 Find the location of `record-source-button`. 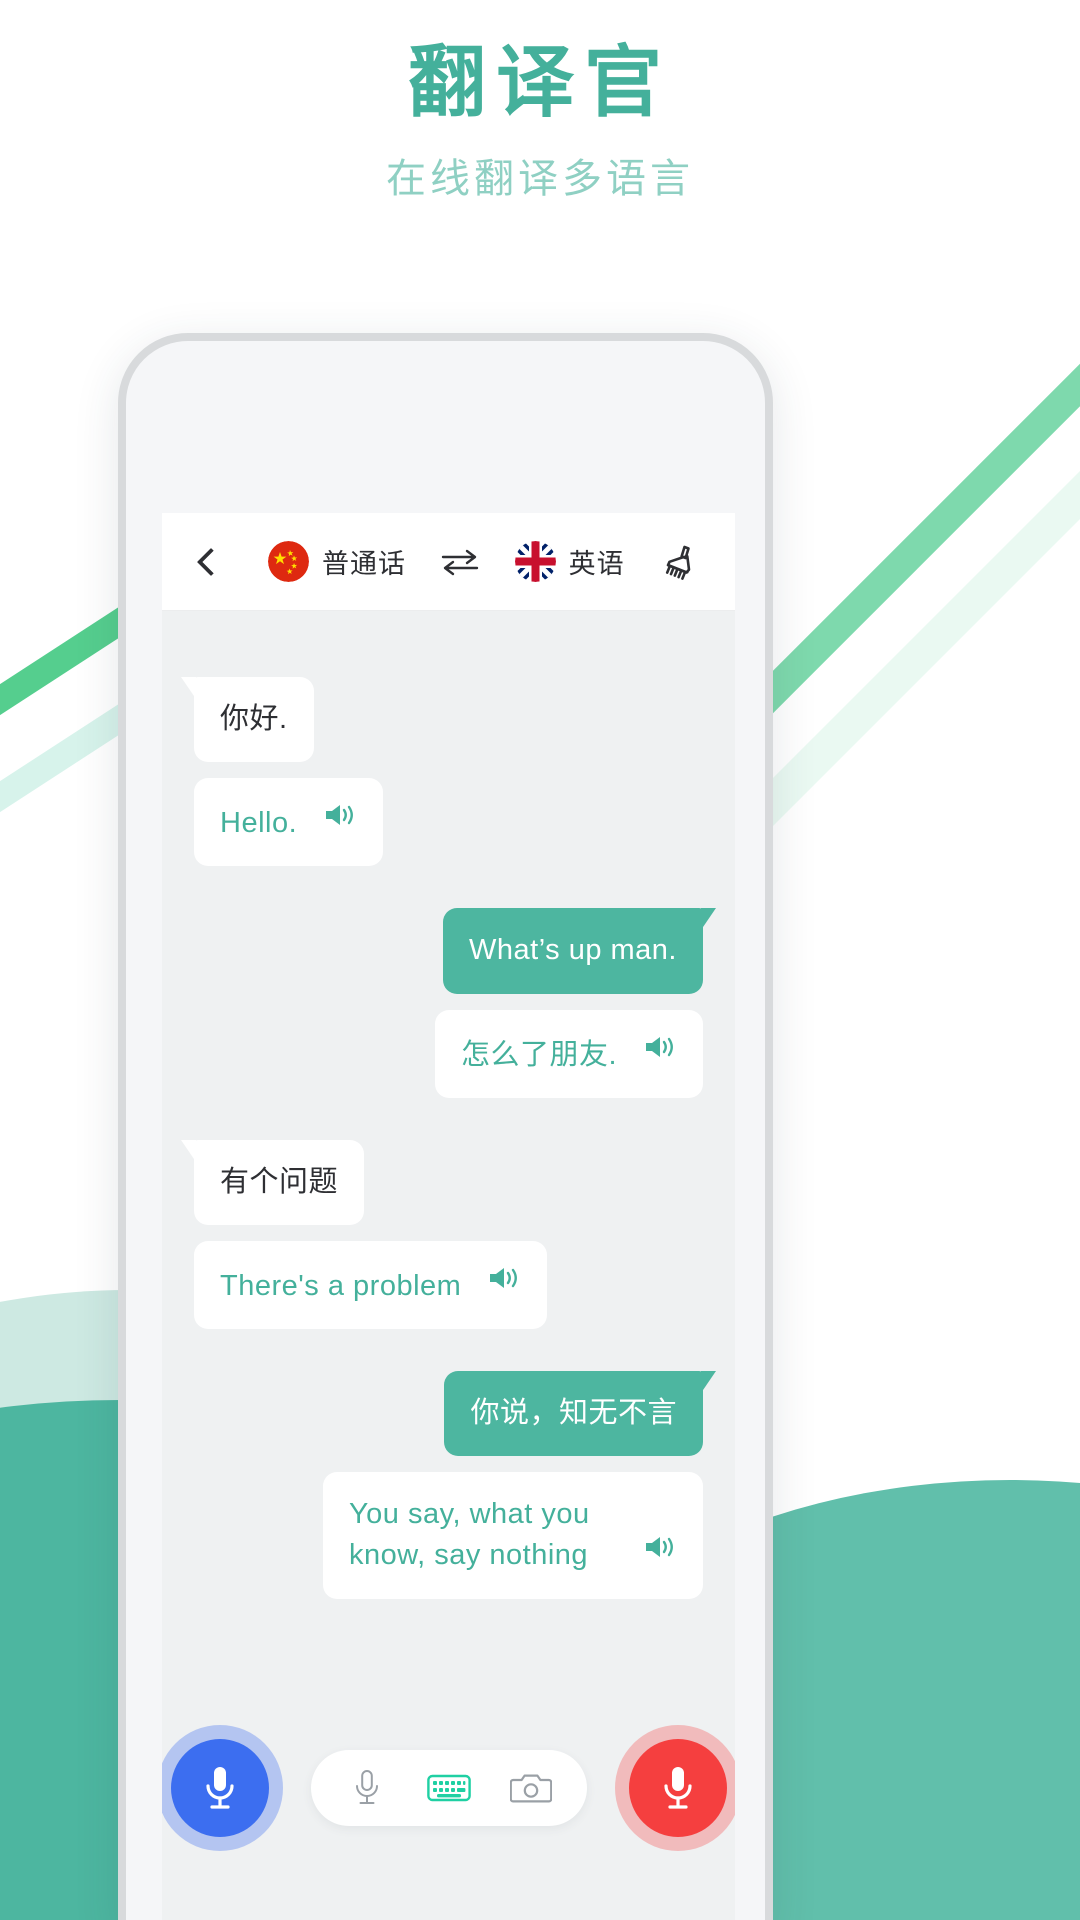

record-source-button is located at coordinates (219, 1788).